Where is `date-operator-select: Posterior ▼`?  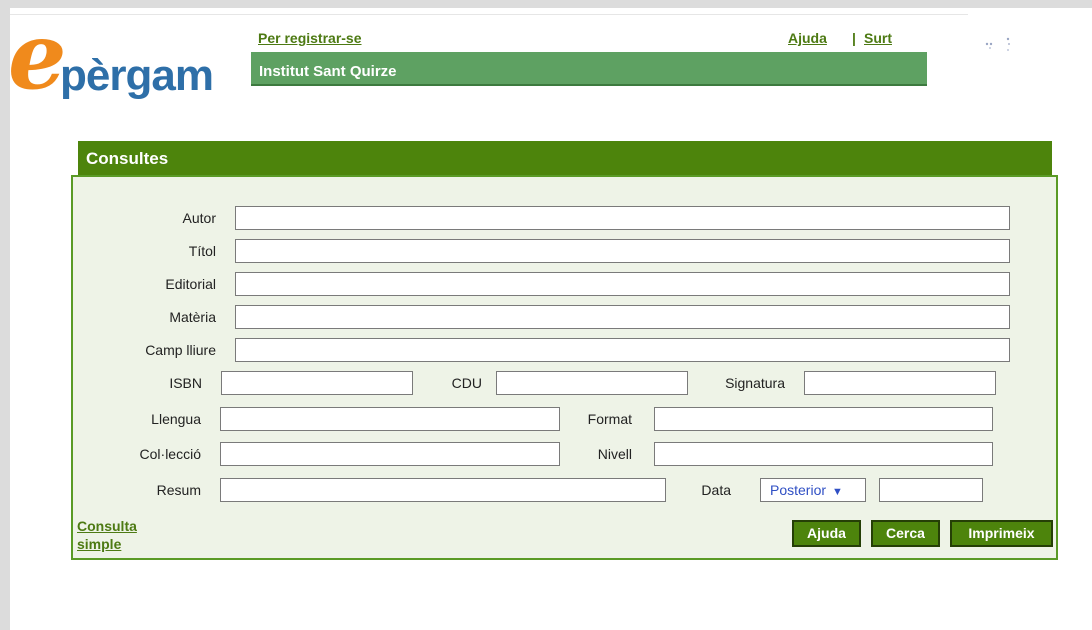 date-operator-select: Posterior ▼ is located at coordinates (813, 490).